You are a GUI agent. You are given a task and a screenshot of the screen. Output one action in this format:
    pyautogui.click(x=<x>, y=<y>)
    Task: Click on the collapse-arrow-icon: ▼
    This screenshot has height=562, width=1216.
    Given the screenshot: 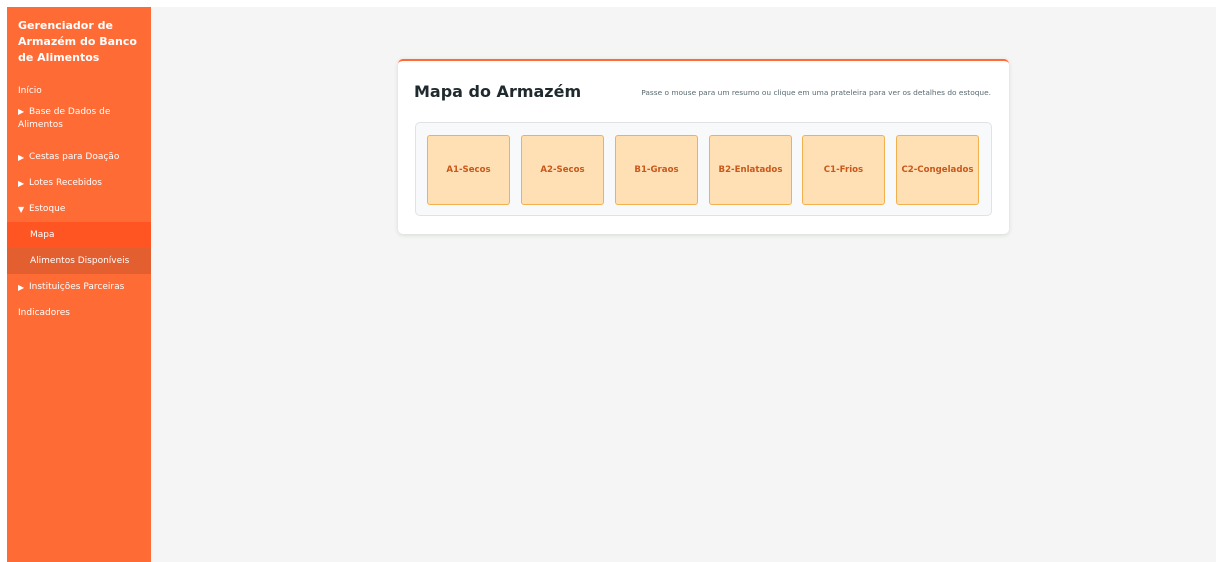 What is the action you would take?
    pyautogui.click(x=21, y=209)
    